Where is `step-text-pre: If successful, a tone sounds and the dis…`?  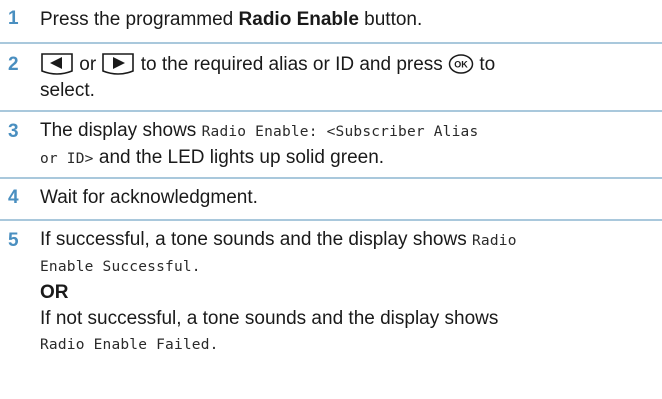
step-text-pre: If successful, a tone sounds and the dis… is located at coordinates (256, 239).